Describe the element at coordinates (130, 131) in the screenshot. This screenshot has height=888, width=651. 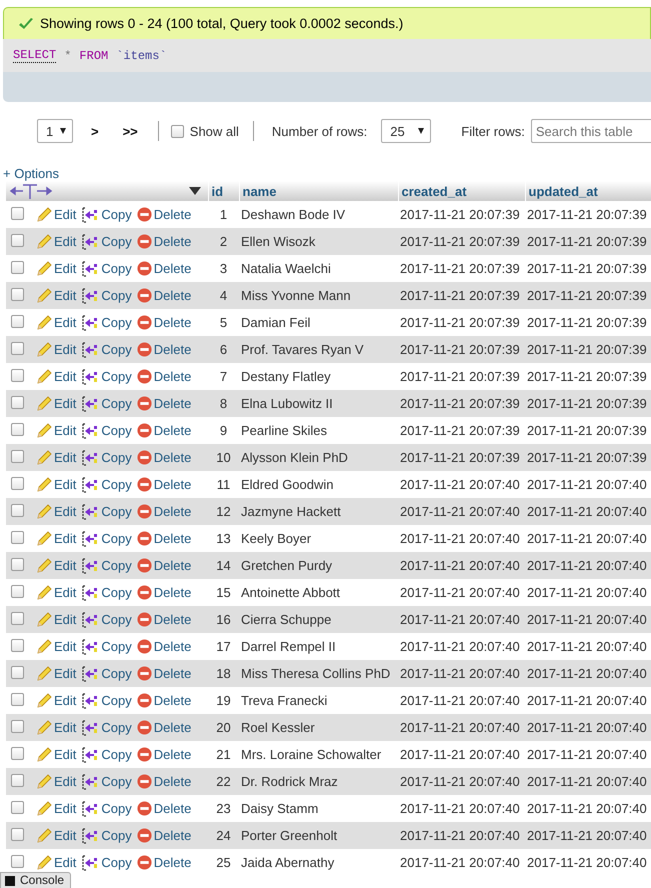
I see `last-page-button: >>` at that location.